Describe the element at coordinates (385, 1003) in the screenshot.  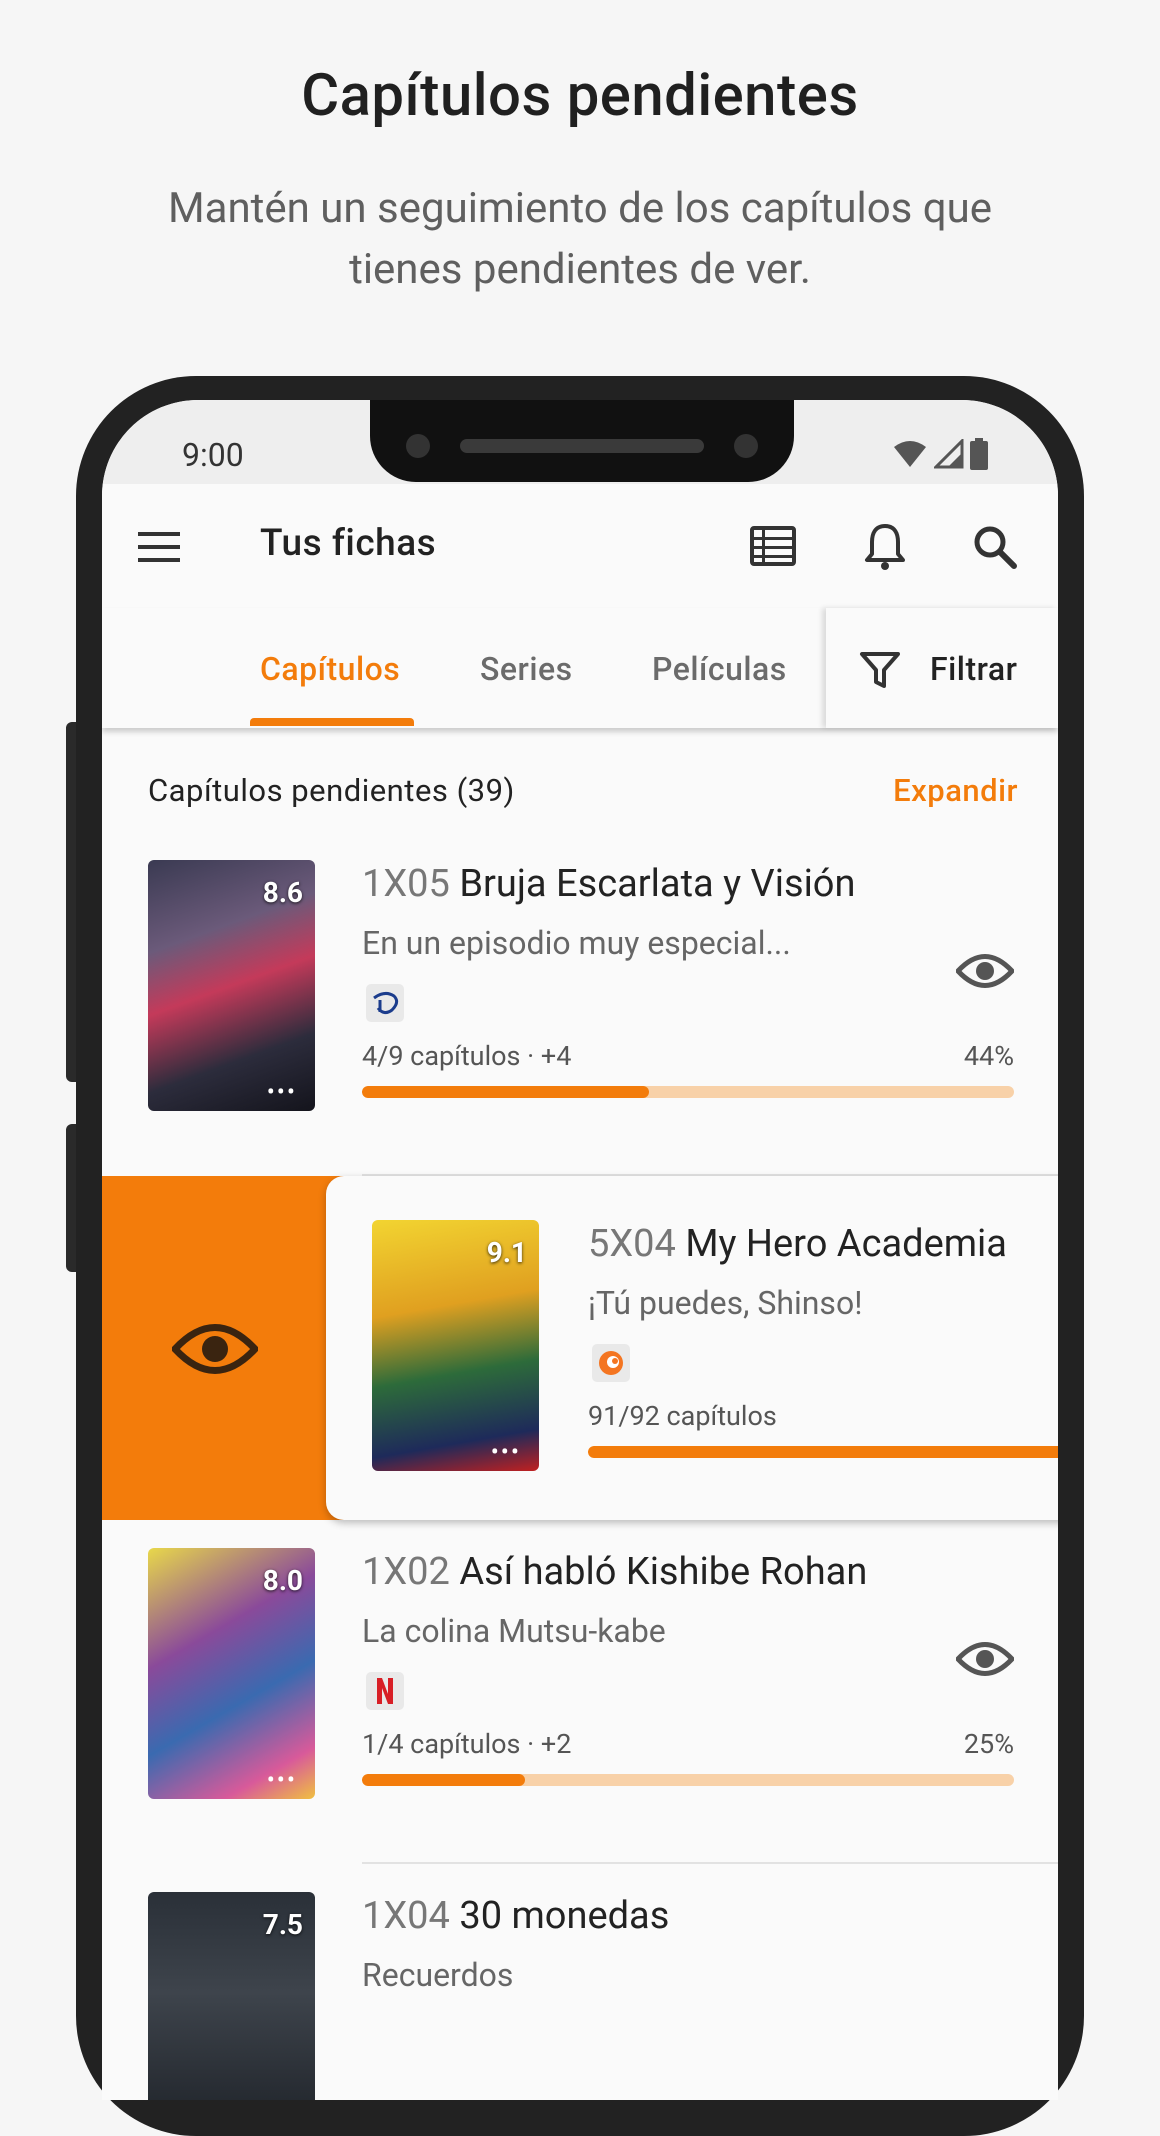
I see `disney-plus-icon` at that location.